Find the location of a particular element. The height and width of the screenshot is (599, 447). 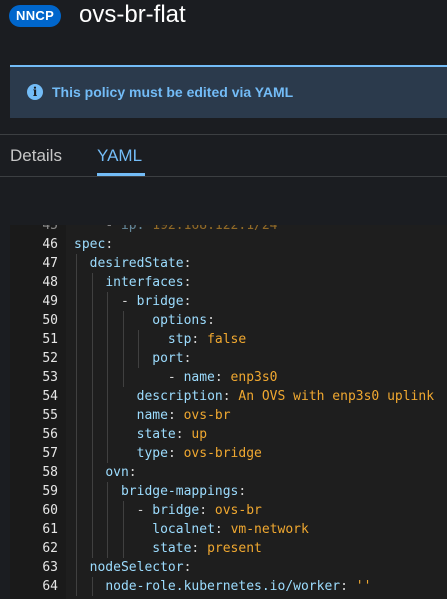

code-line: 58 ovn: is located at coordinates (228, 472).